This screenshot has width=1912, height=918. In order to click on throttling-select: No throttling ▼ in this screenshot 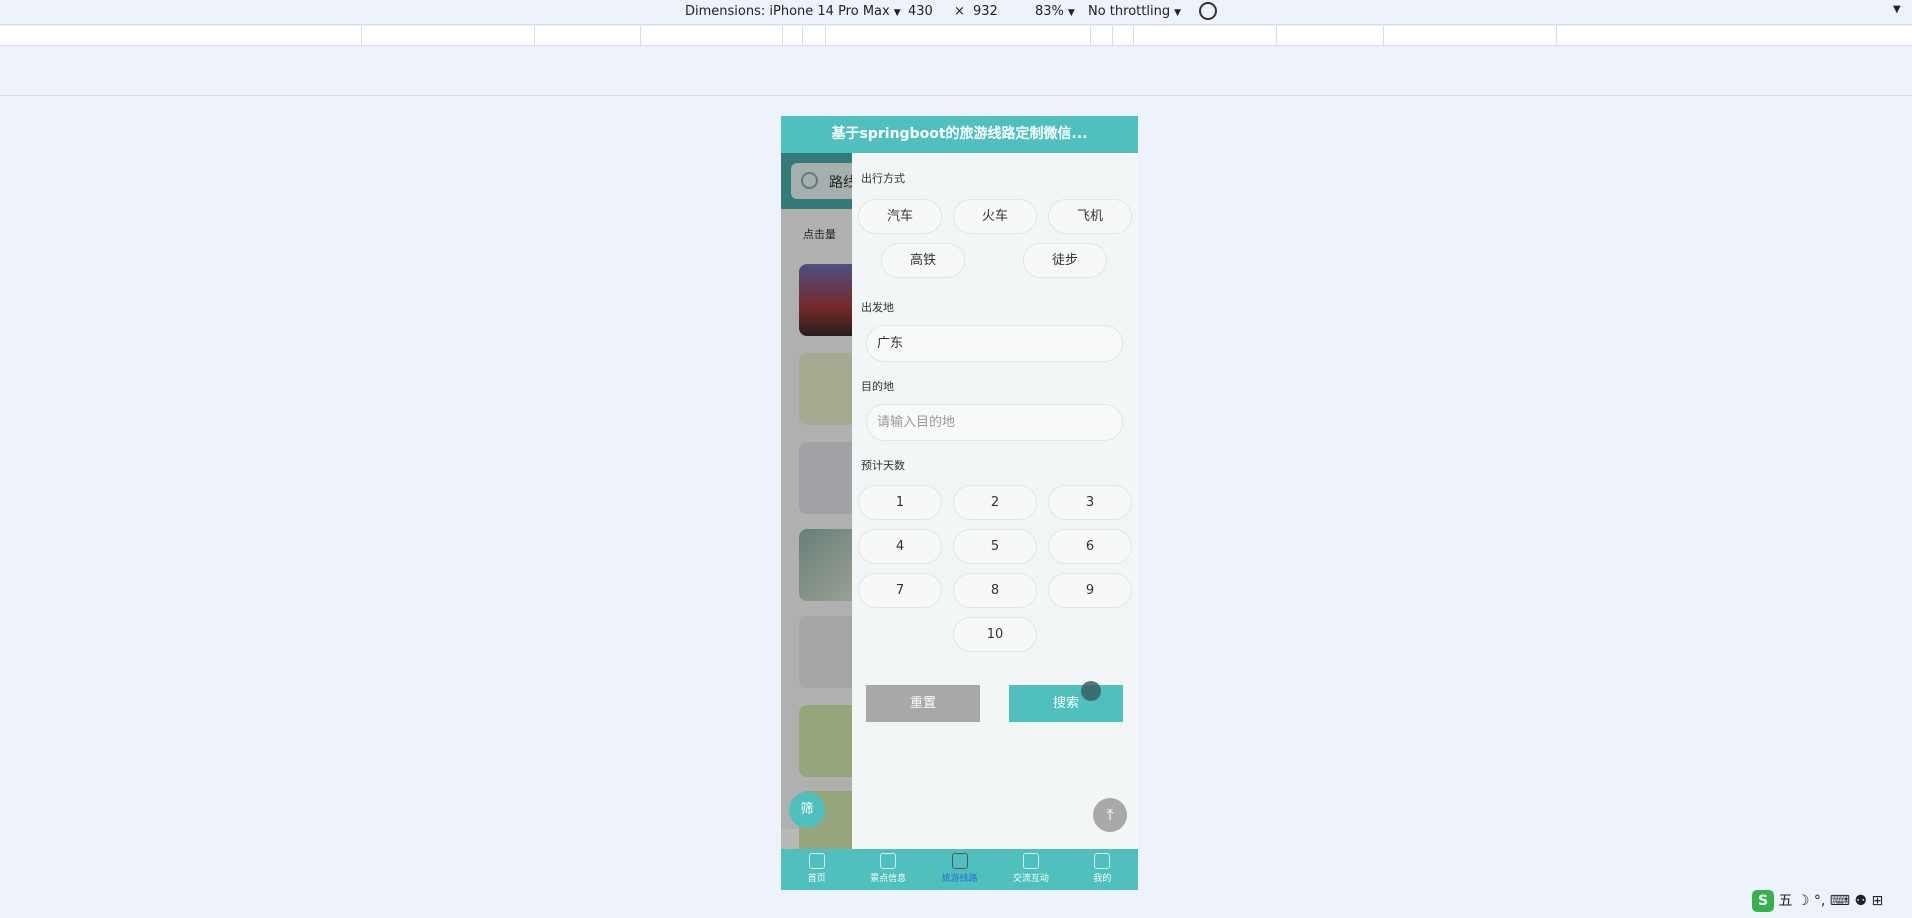, I will do `click(1134, 11)`.